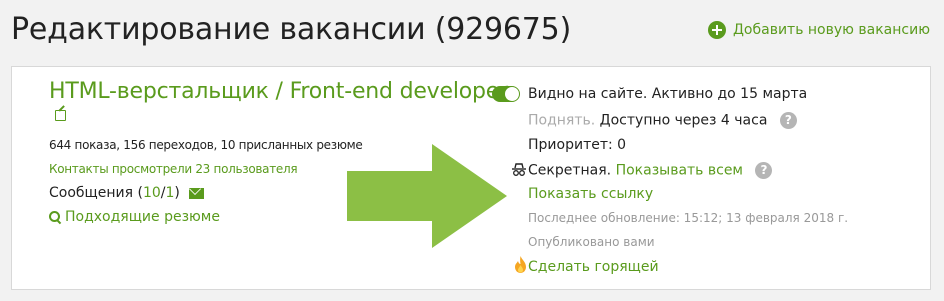 The height and width of the screenshot is (301, 944). I want to click on raise-availability: Доступно через 4 часа, so click(683, 120).